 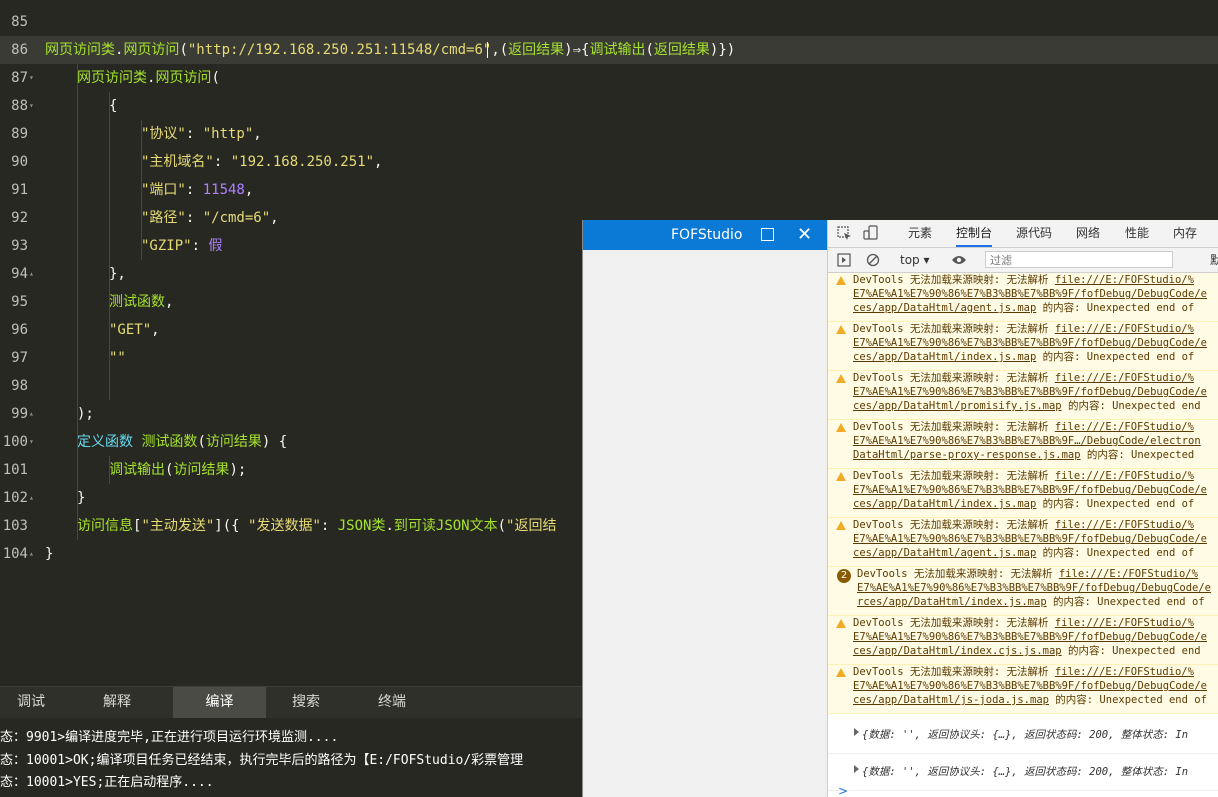 I want to click on bottom-tab-1: 解释, so click(x=117, y=702).